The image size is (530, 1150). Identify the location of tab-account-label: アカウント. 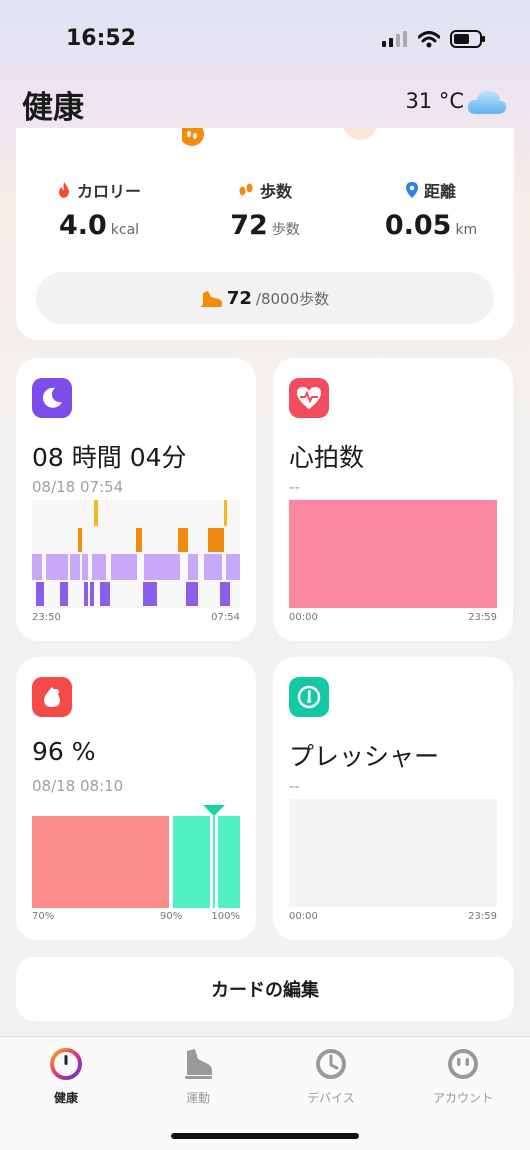
(462, 1098).